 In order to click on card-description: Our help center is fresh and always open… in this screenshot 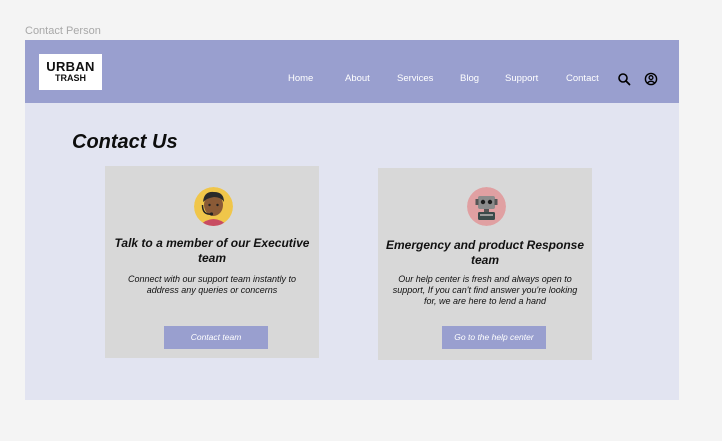, I will do `click(485, 290)`.